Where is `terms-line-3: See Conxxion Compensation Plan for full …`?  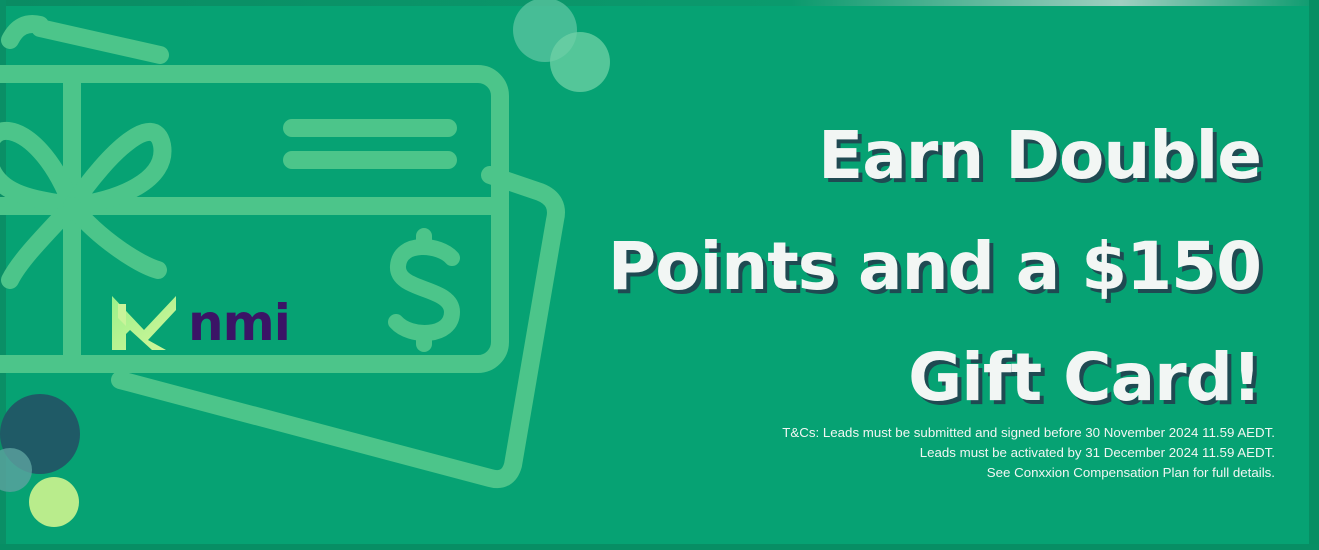
terms-line-3: See Conxxion Compensation Plan for full … is located at coordinates (1130, 472).